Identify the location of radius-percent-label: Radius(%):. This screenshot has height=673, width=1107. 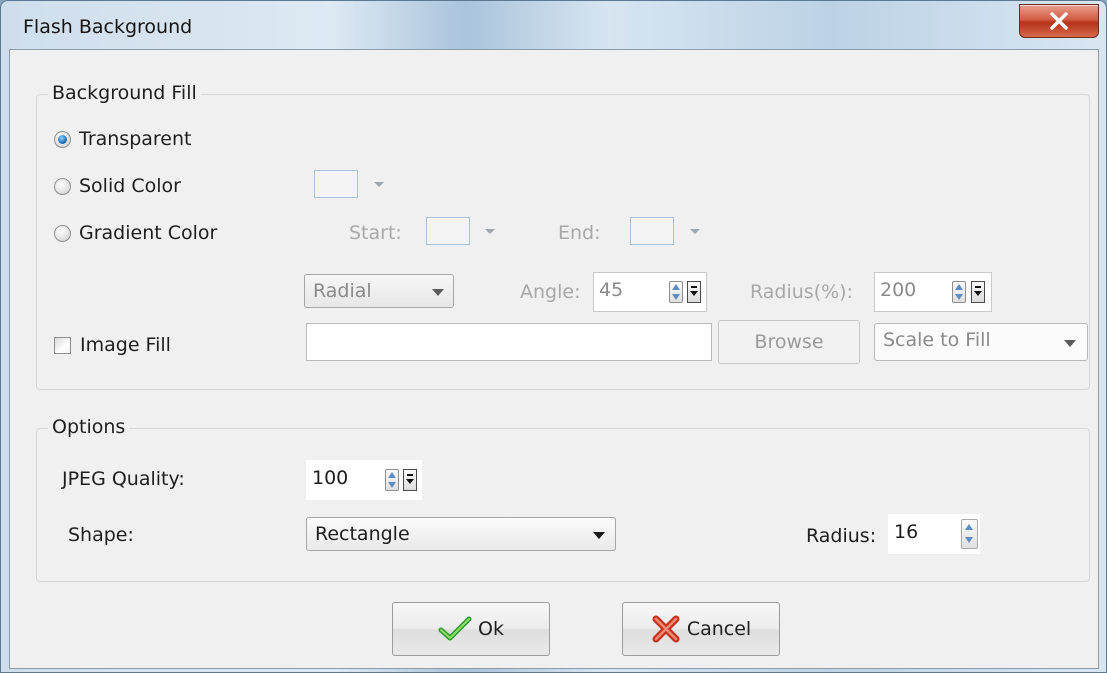
(801, 292).